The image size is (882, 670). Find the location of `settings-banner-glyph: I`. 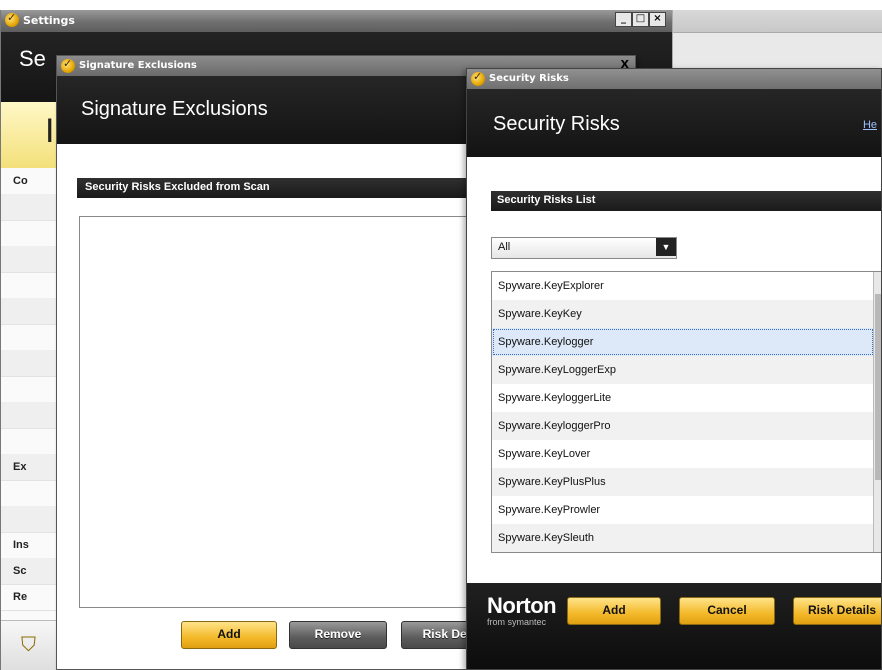

settings-banner-glyph: I is located at coordinates (50, 131).